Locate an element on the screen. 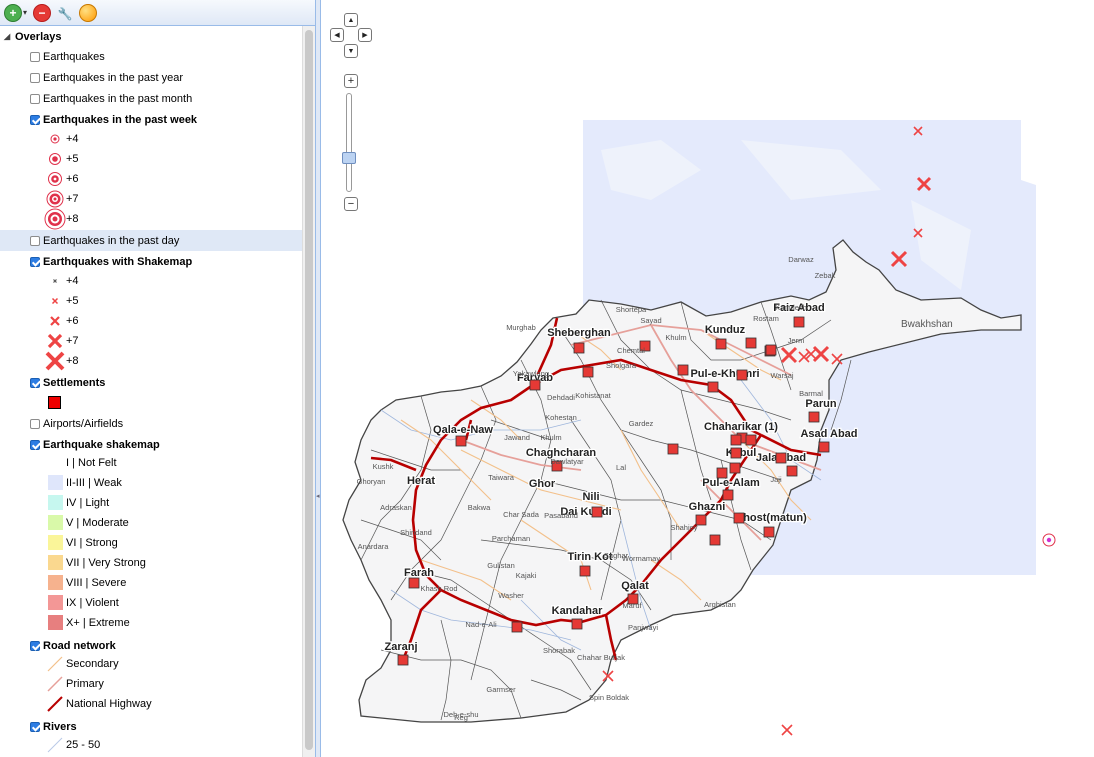 The image size is (1094, 757). collapse-arrow-icon: ◂ is located at coordinates (318, 496).